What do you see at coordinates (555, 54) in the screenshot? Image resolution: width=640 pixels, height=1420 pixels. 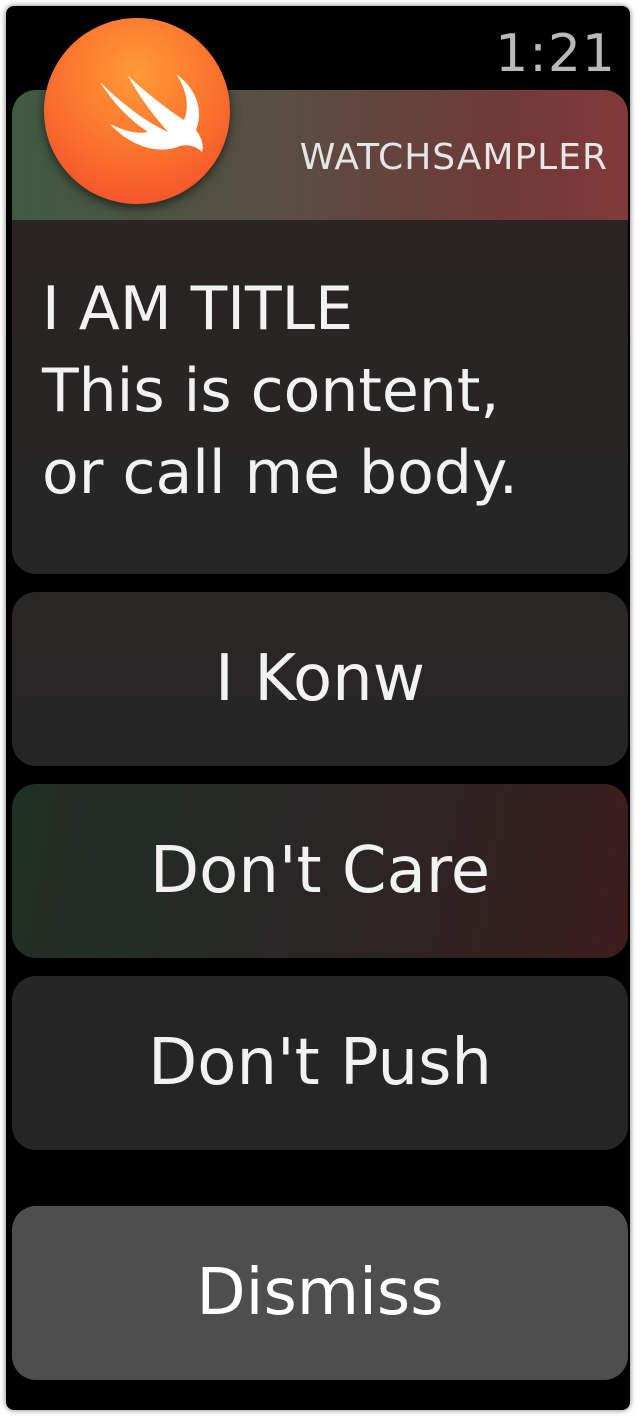 I see `status-time: 1:21` at bounding box center [555, 54].